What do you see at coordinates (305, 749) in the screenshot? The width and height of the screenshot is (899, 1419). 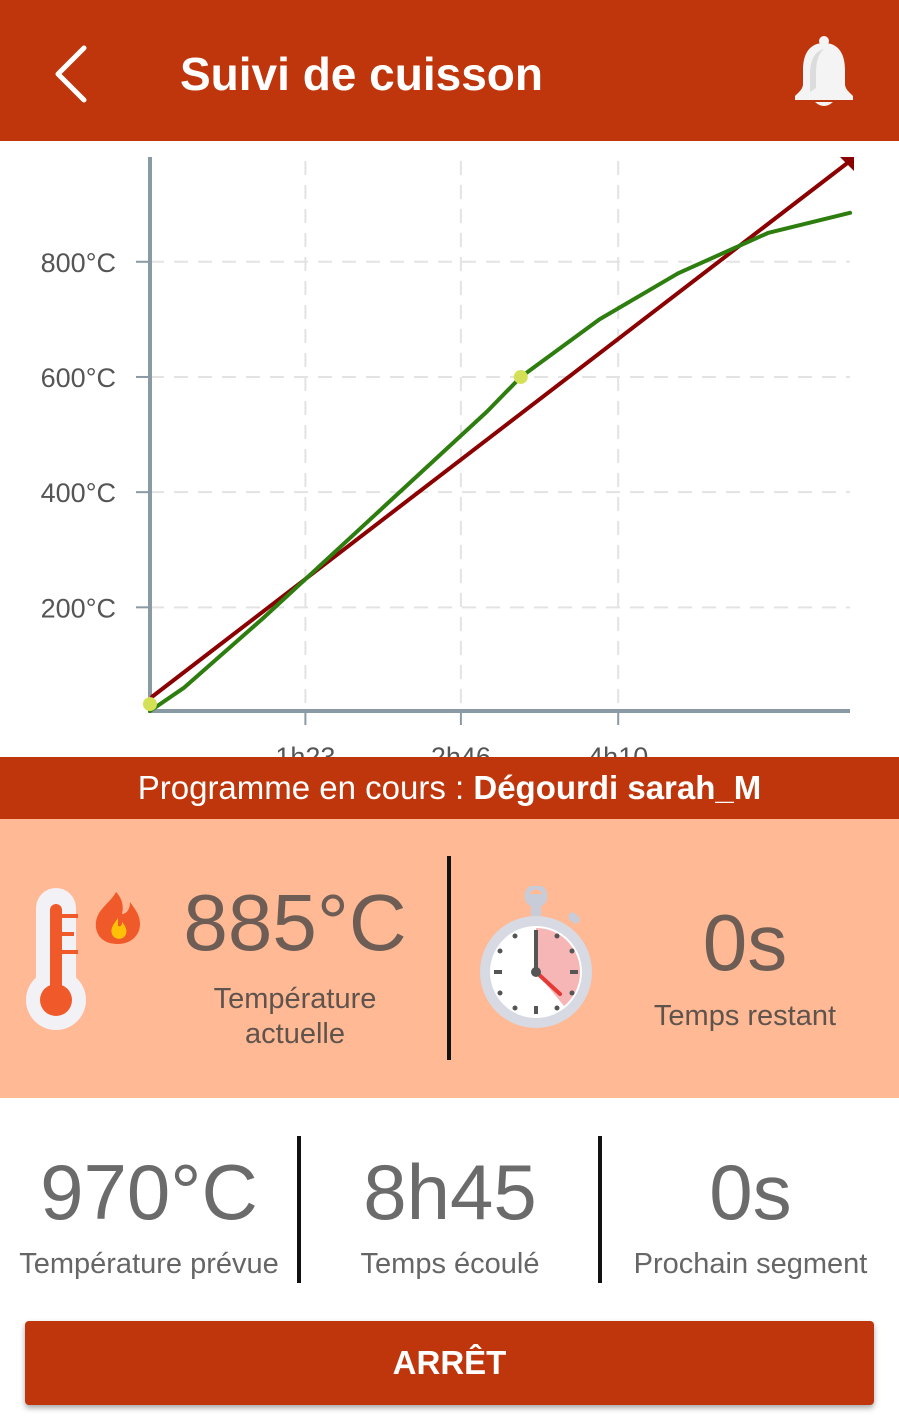 I see `x-tick-label: 1h23` at bounding box center [305, 749].